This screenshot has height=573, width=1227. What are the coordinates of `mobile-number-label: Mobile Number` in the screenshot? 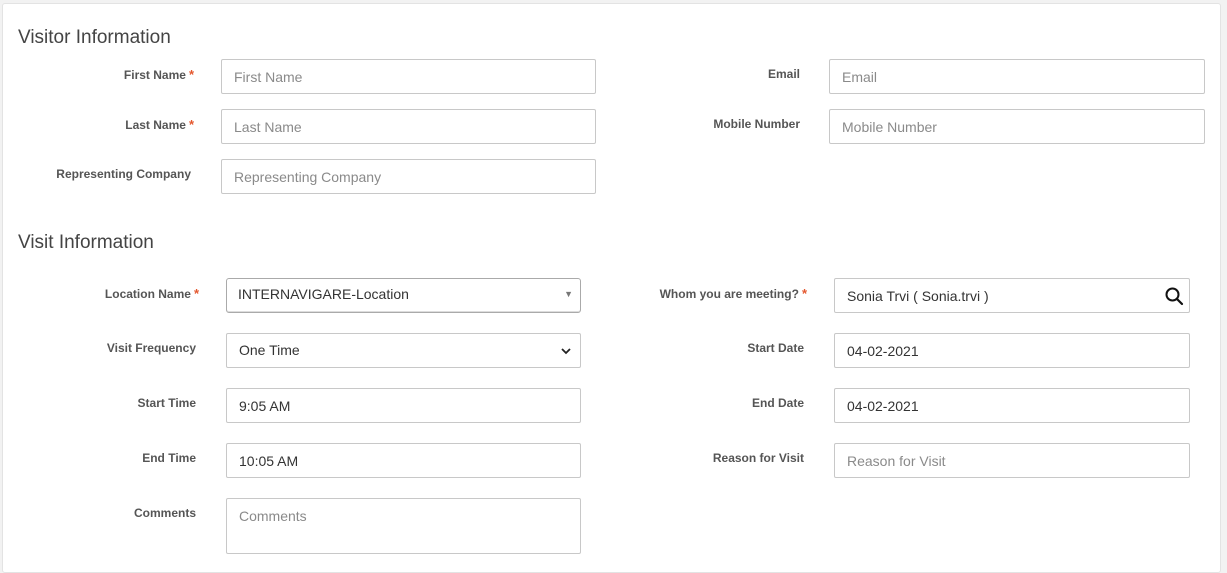 It's located at (756, 124).